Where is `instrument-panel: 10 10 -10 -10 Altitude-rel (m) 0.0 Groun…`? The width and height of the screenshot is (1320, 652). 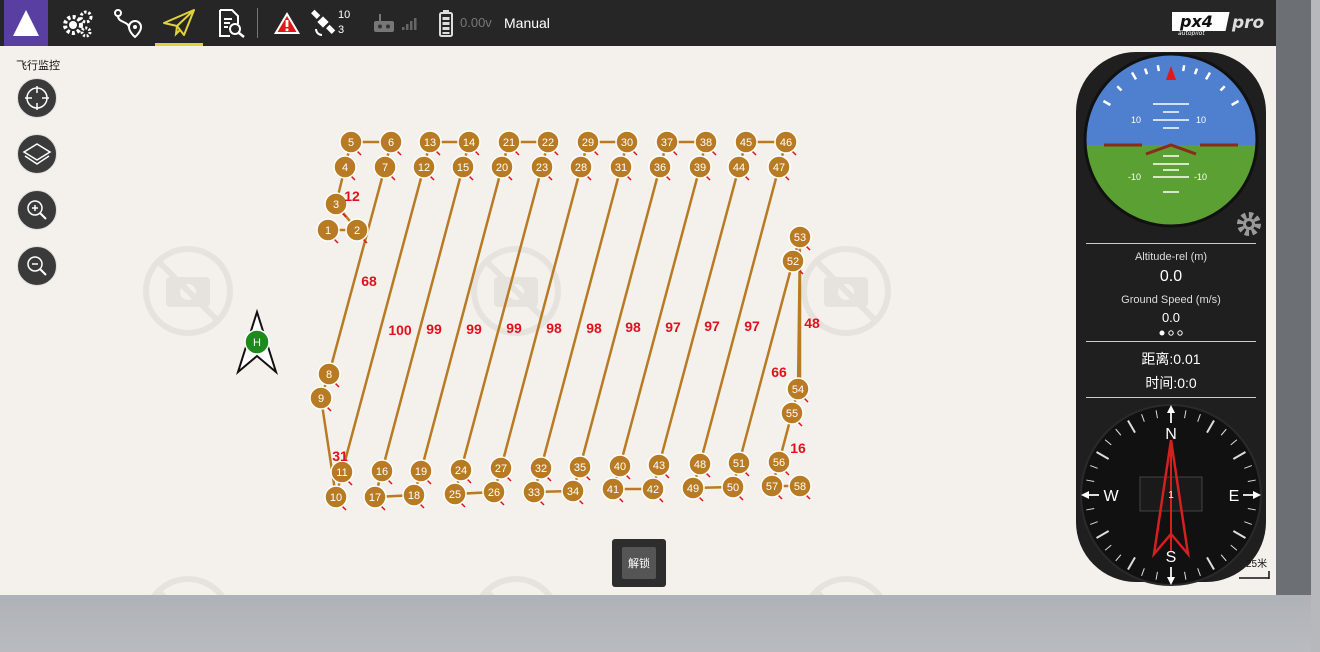
instrument-panel: 10 10 -10 -10 Altitude-rel (m) 0.0 Groun… is located at coordinates (1171, 319).